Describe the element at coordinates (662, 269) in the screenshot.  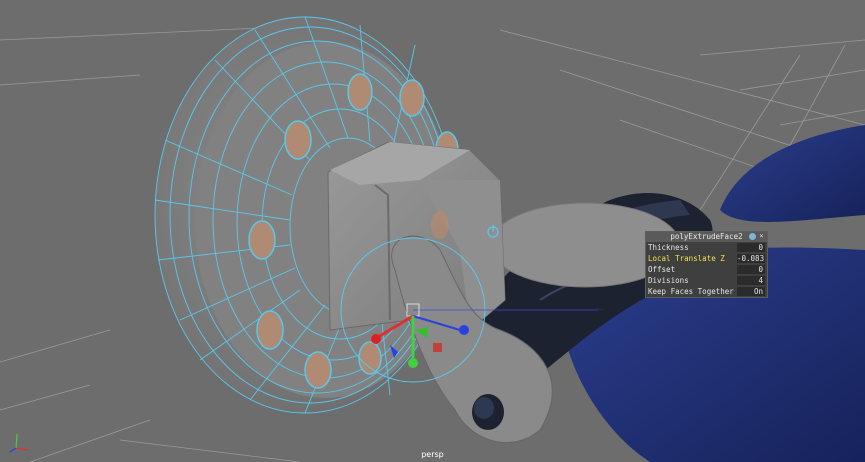
I see `hud-label: Offset` at that location.